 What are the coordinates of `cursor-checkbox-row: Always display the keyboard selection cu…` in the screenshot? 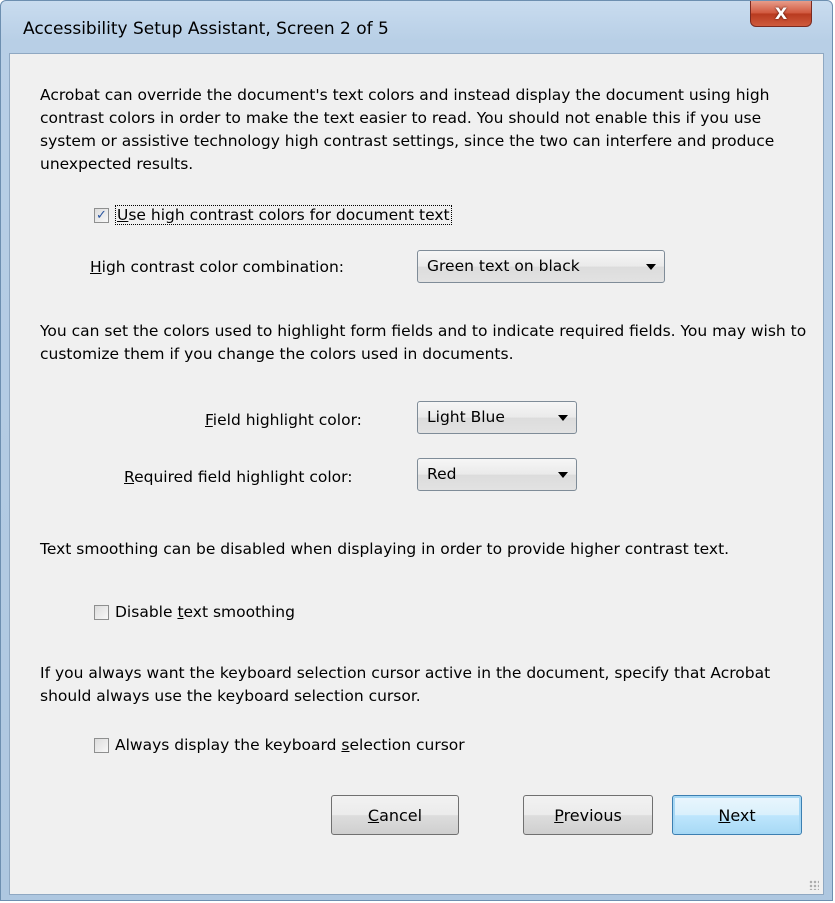 It's located at (279, 745).